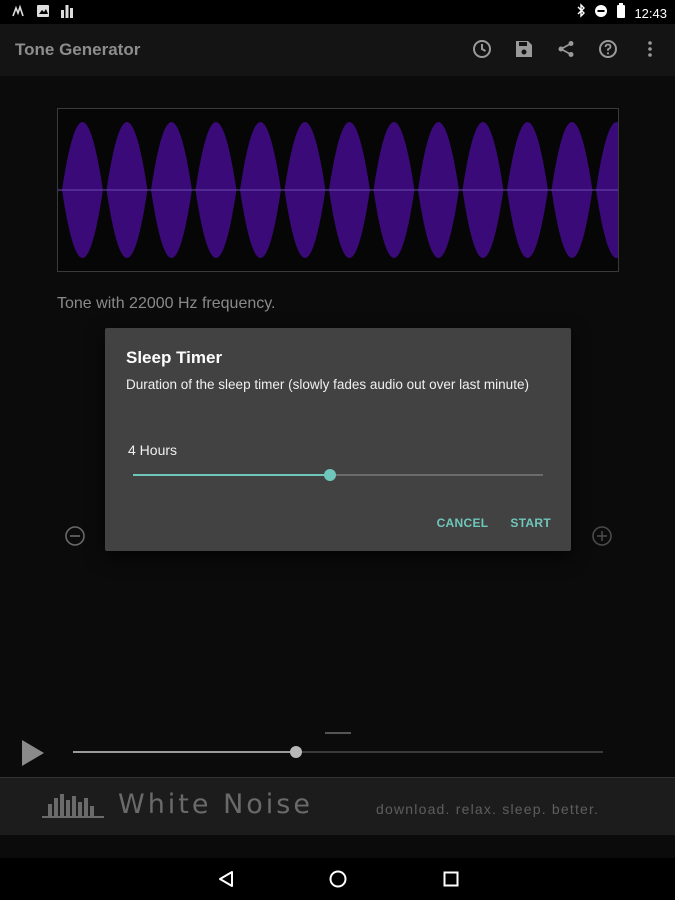  I want to click on drag-handle, so click(338, 733).